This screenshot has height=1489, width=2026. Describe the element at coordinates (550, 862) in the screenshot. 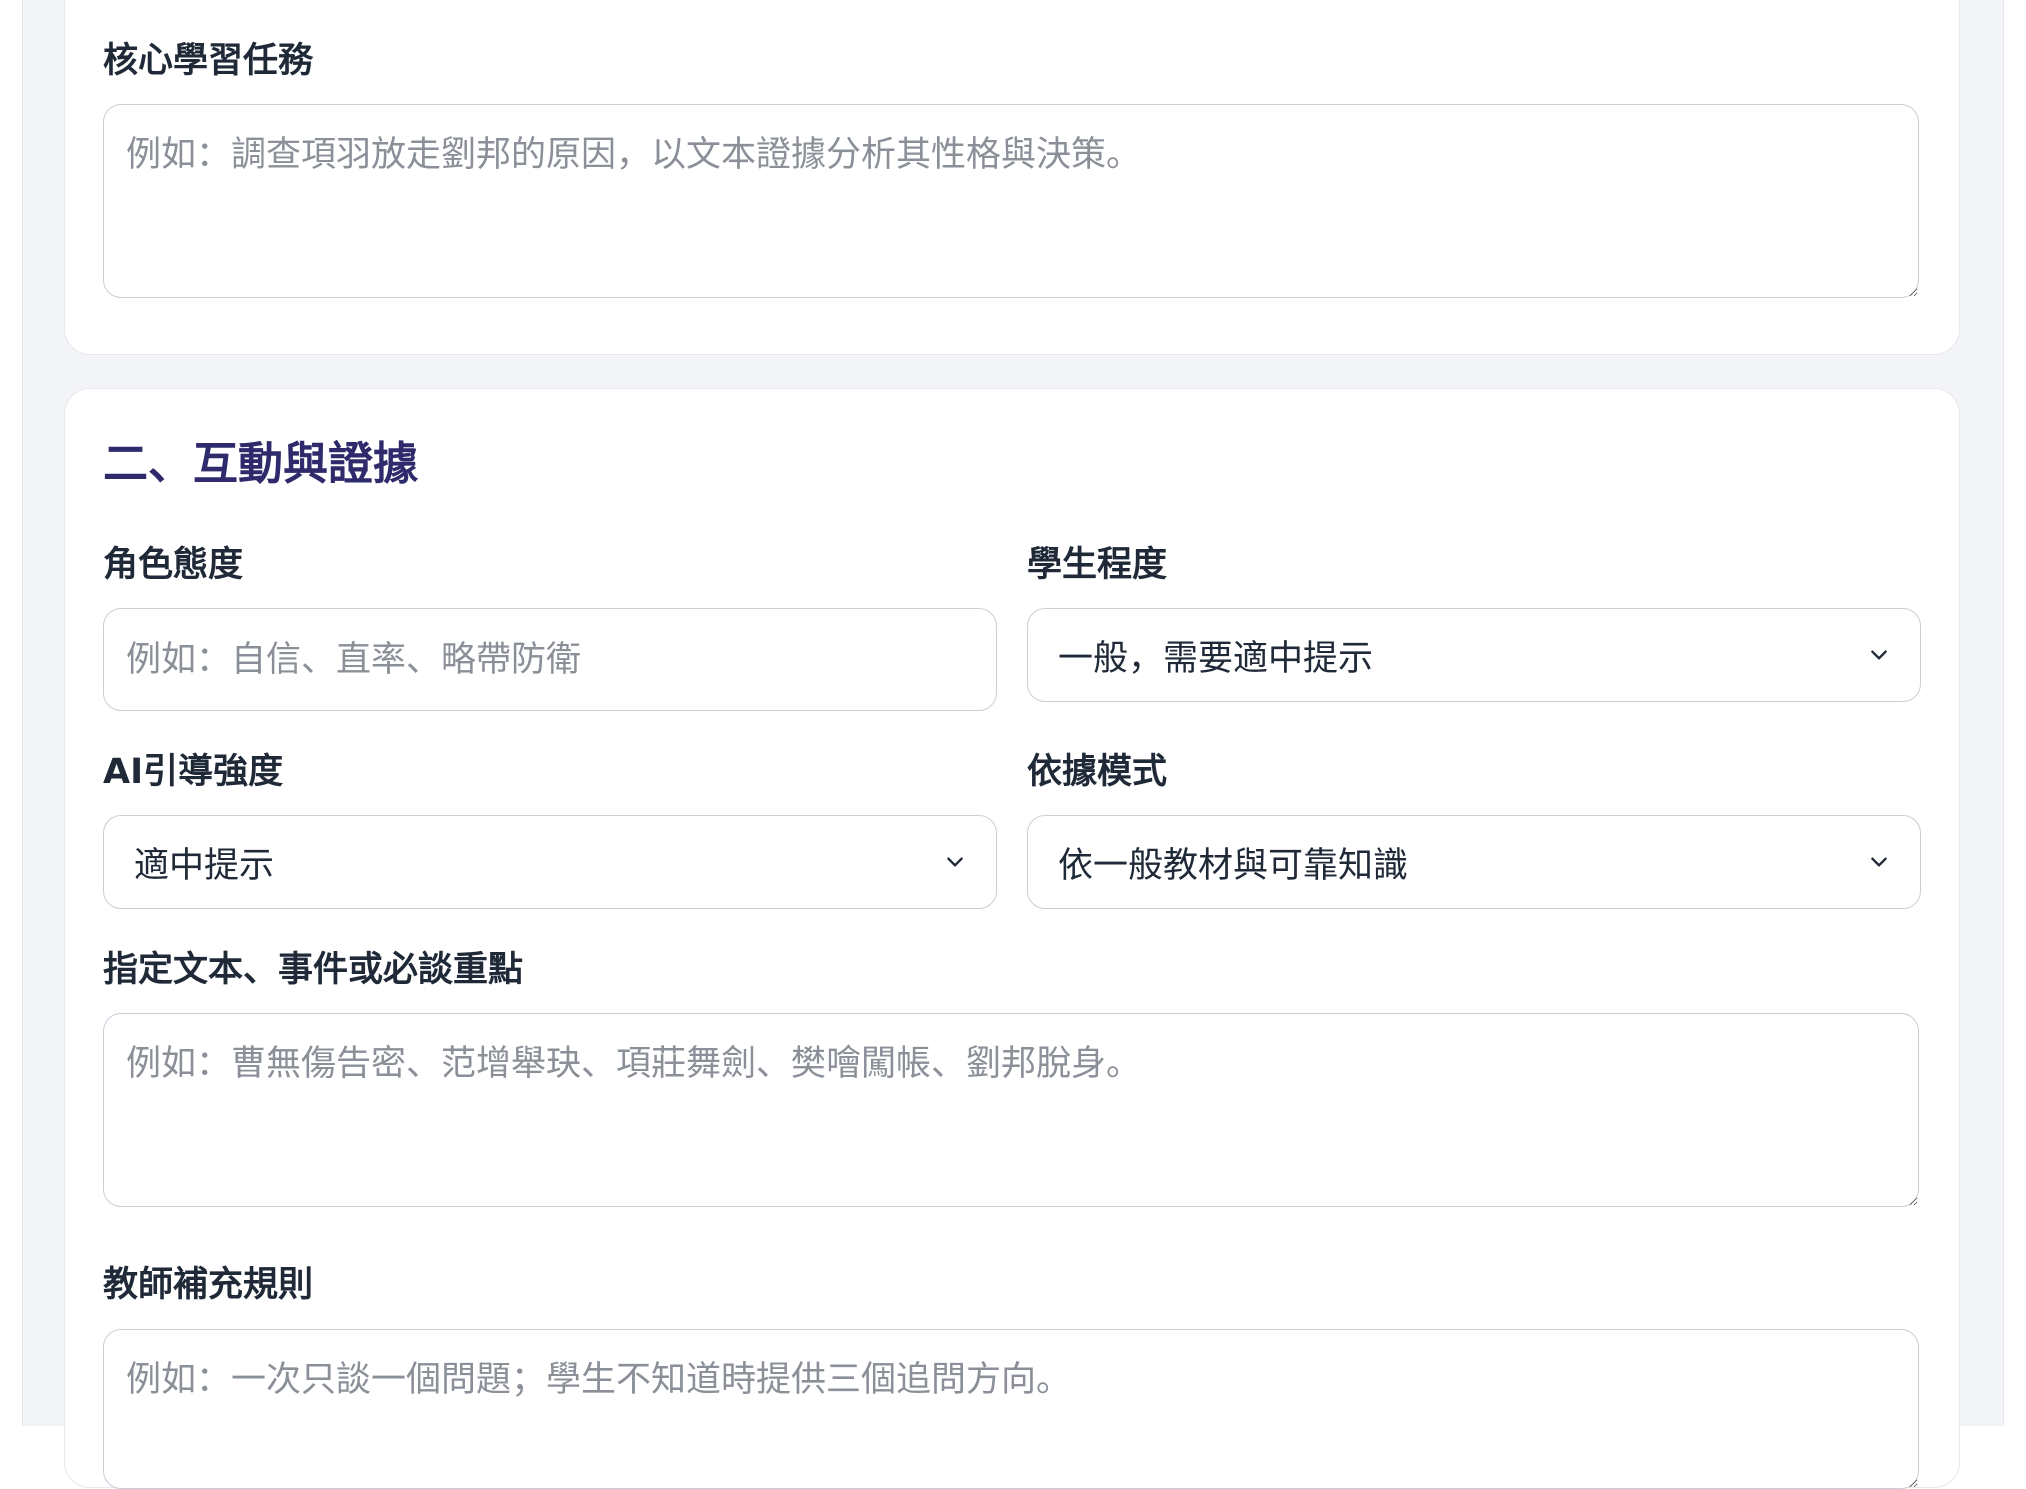

I see `ai-guidance-select: 適中提示` at that location.